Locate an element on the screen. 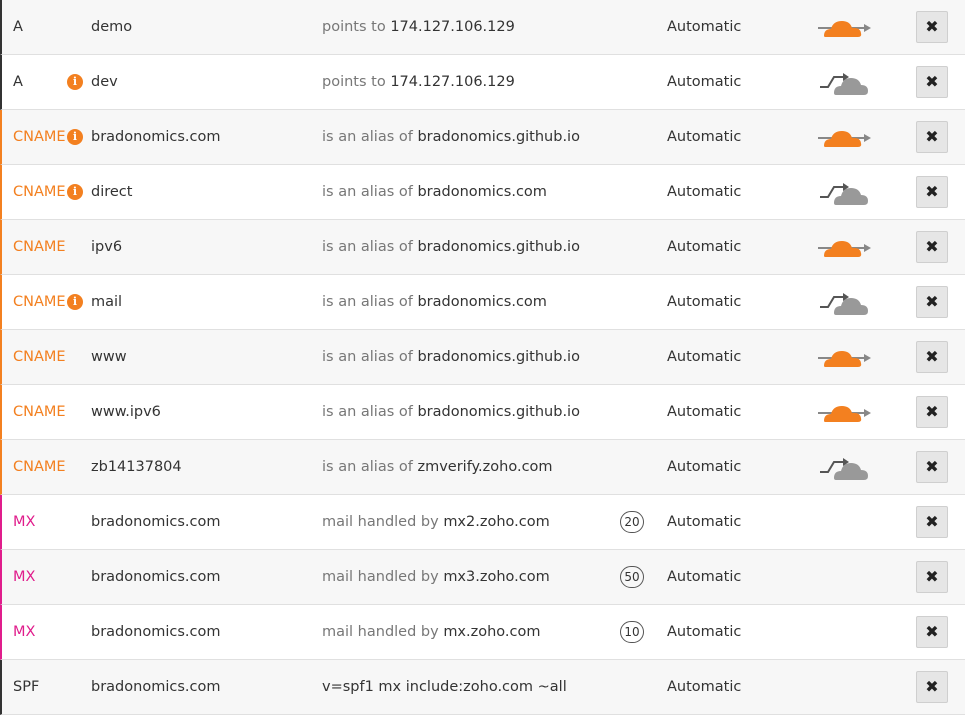 This screenshot has height=715, width=965. record-name: dev is located at coordinates (104, 82).